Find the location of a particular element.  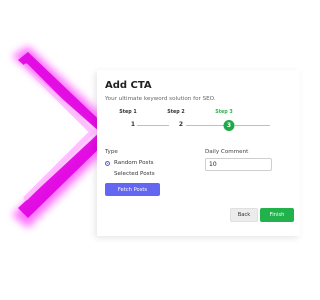

radio-random-posts-label: Random Posts is located at coordinates (134, 163).